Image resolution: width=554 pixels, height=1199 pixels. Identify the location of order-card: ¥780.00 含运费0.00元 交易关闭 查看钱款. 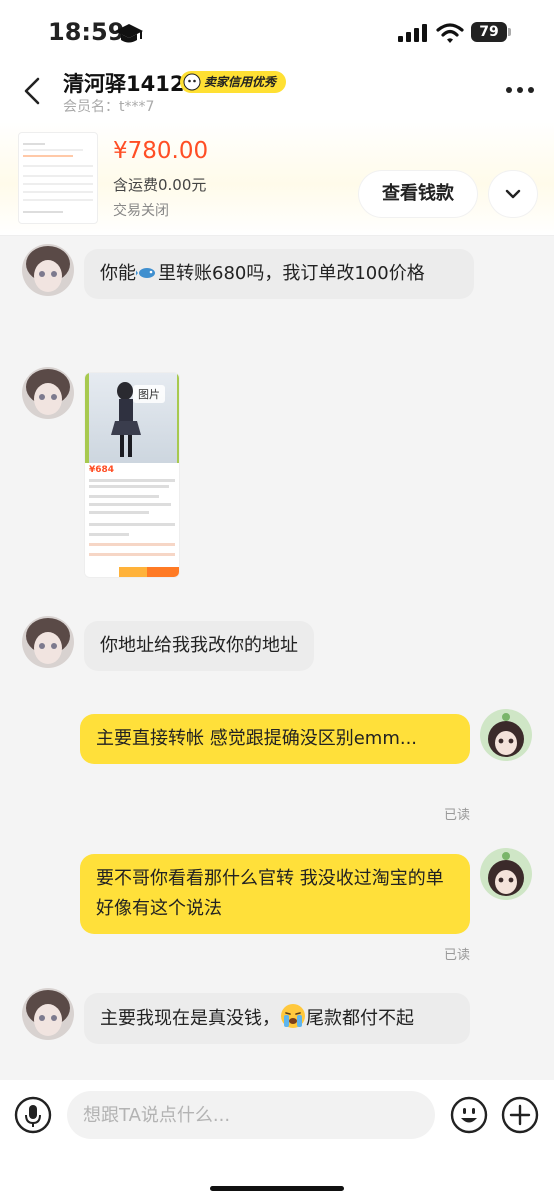
(277, 179).